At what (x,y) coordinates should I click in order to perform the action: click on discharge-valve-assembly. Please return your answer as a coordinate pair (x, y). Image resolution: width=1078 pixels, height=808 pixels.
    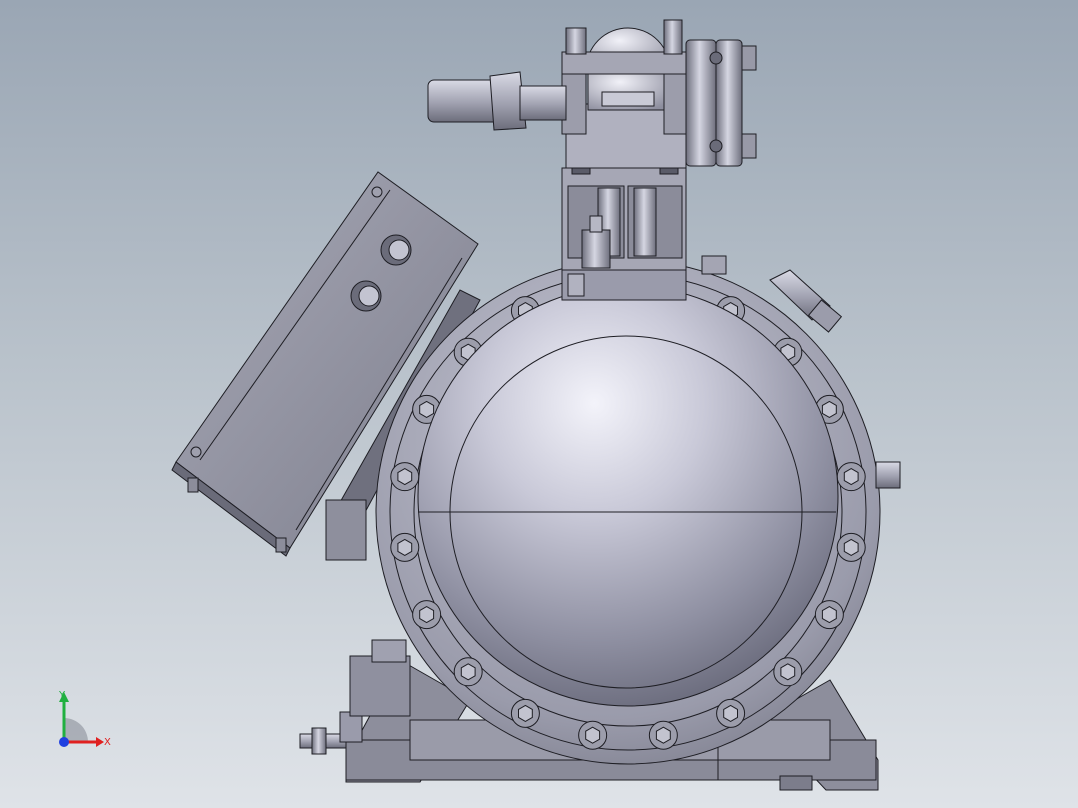
    Looking at the image, I should click on (625, 160).